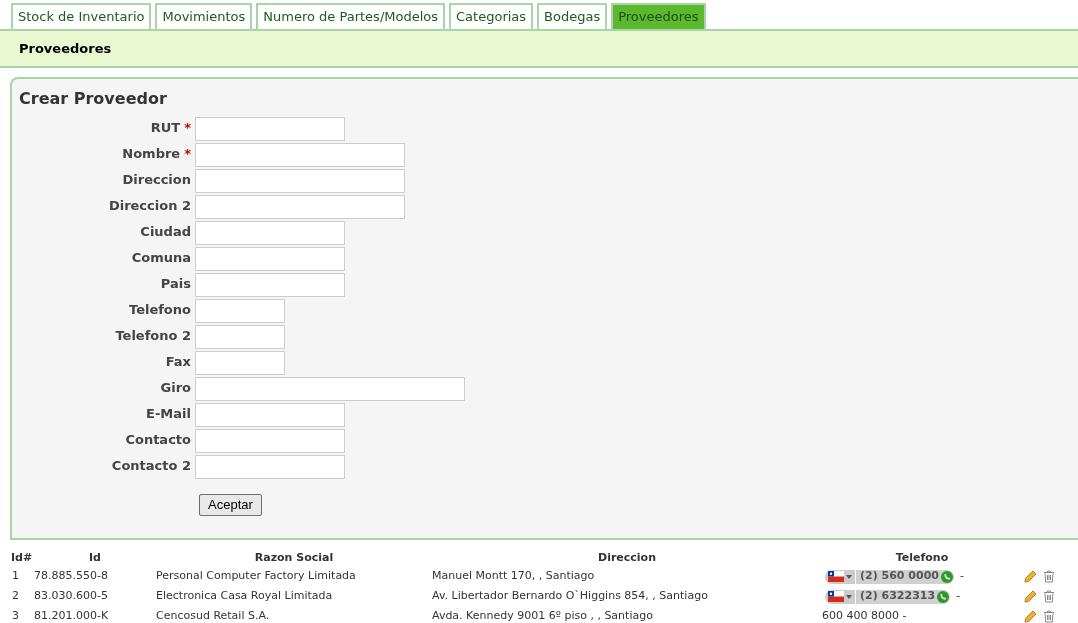 The image size is (1078, 623). What do you see at coordinates (213, 616) in the screenshot?
I see `table-cell: Cencosud Retail S.A.` at bounding box center [213, 616].